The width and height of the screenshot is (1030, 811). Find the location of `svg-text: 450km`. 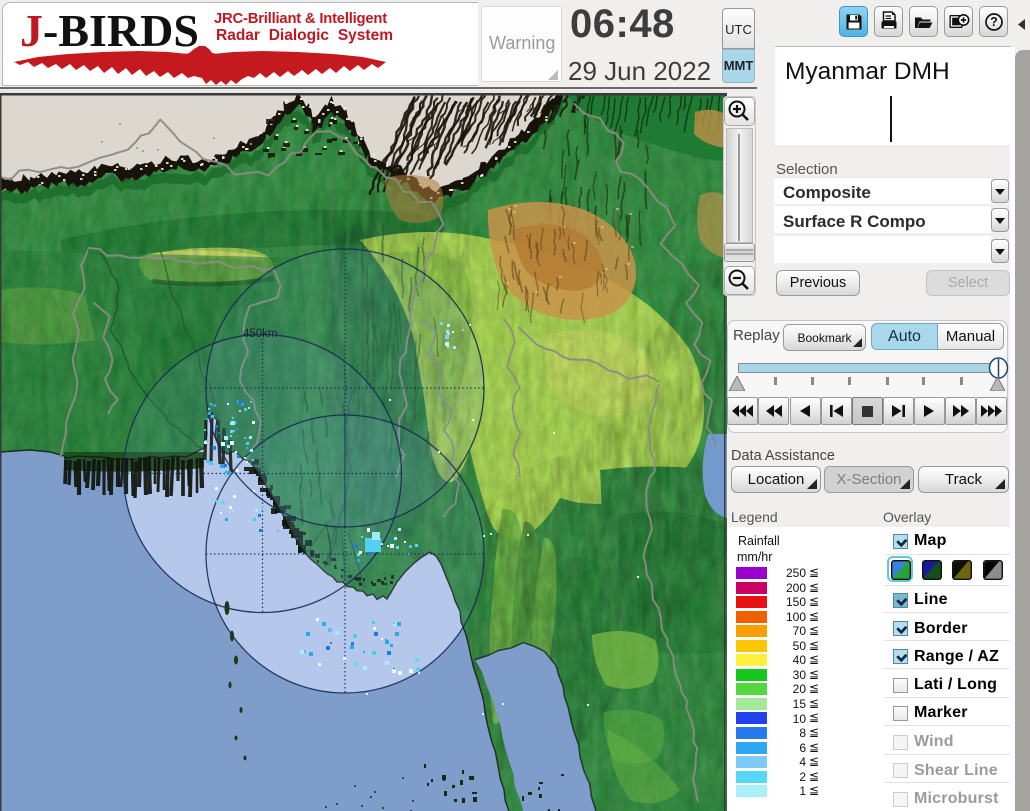

svg-text: 450km is located at coordinates (260, 334).